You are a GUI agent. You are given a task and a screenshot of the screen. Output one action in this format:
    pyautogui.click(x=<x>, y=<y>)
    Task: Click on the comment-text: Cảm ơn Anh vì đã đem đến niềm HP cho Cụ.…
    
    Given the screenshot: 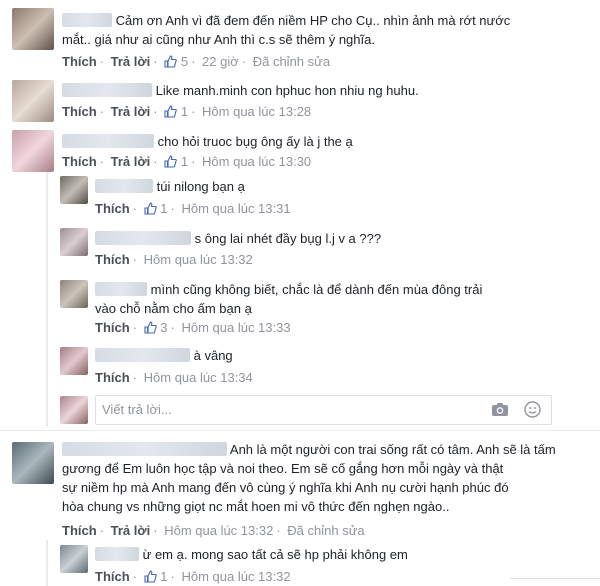 What is the action you would take?
    pyautogui.click(x=286, y=30)
    